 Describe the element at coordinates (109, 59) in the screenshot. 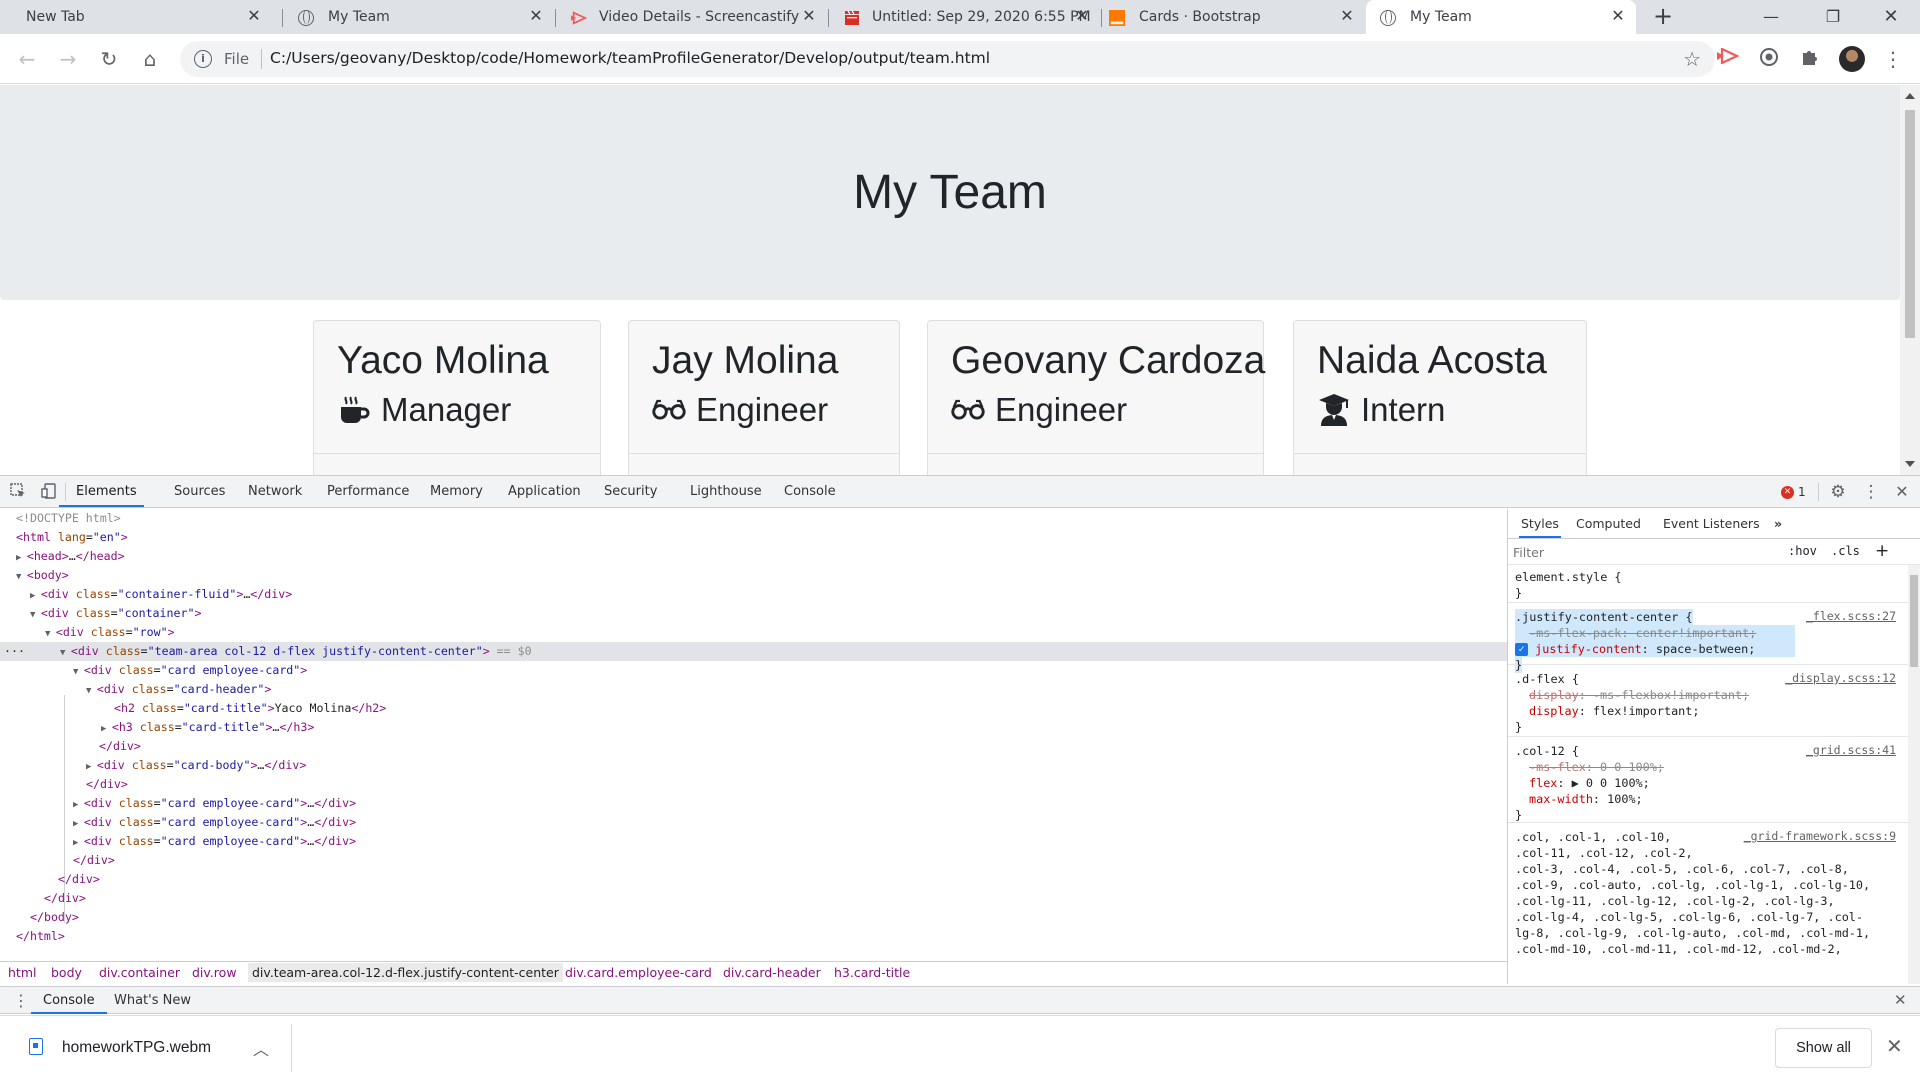

I see `reload-button: ↻` at that location.